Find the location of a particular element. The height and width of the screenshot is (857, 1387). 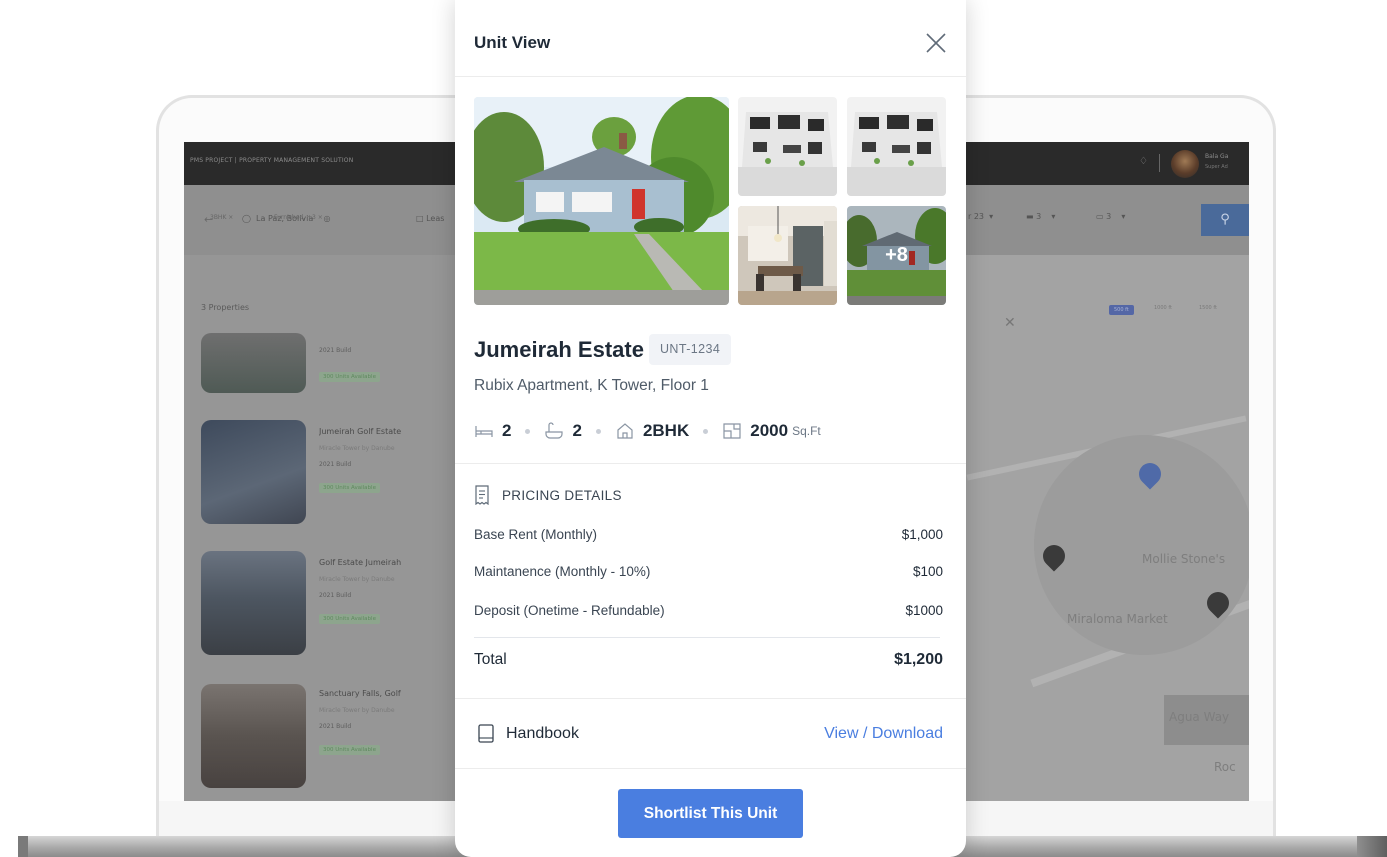

price-label: Base Rent (Monthly) is located at coordinates (536, 534).